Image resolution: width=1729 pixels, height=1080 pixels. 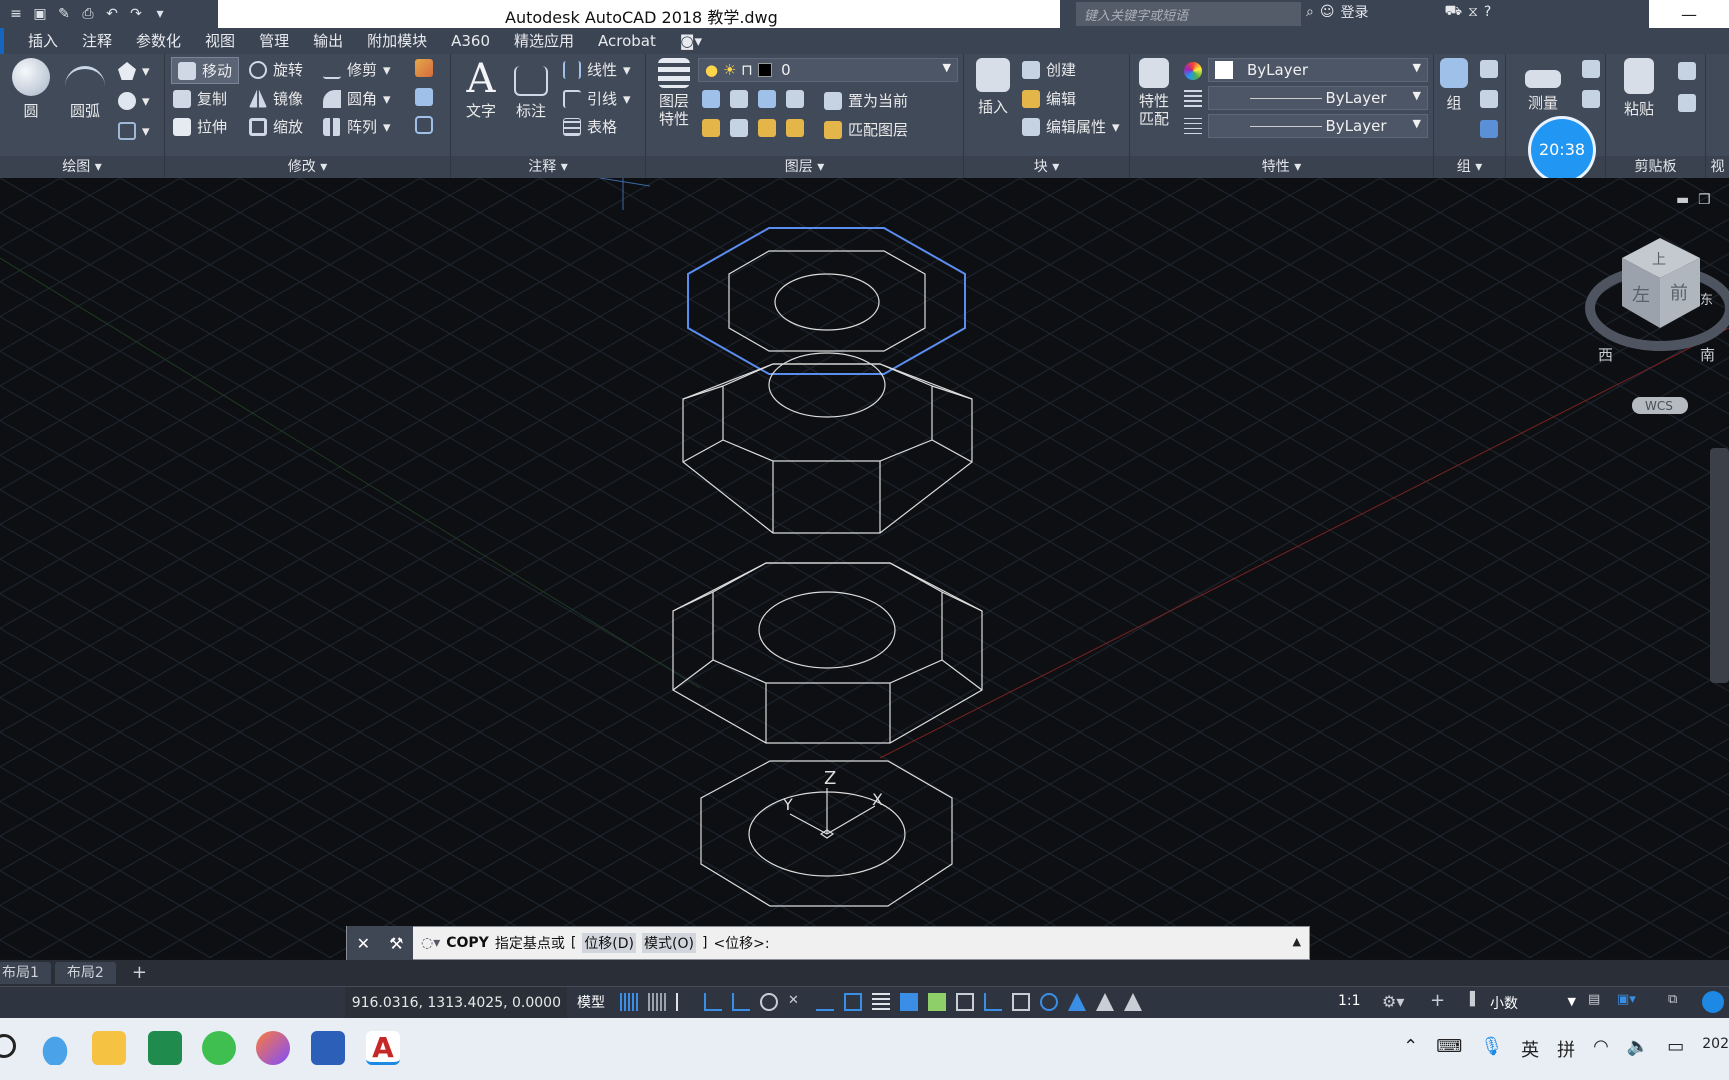 What do you see at coordinates (767, 99) in the screenshot?
I see `layer-freeze-icon` at bounding box center [767, 99].